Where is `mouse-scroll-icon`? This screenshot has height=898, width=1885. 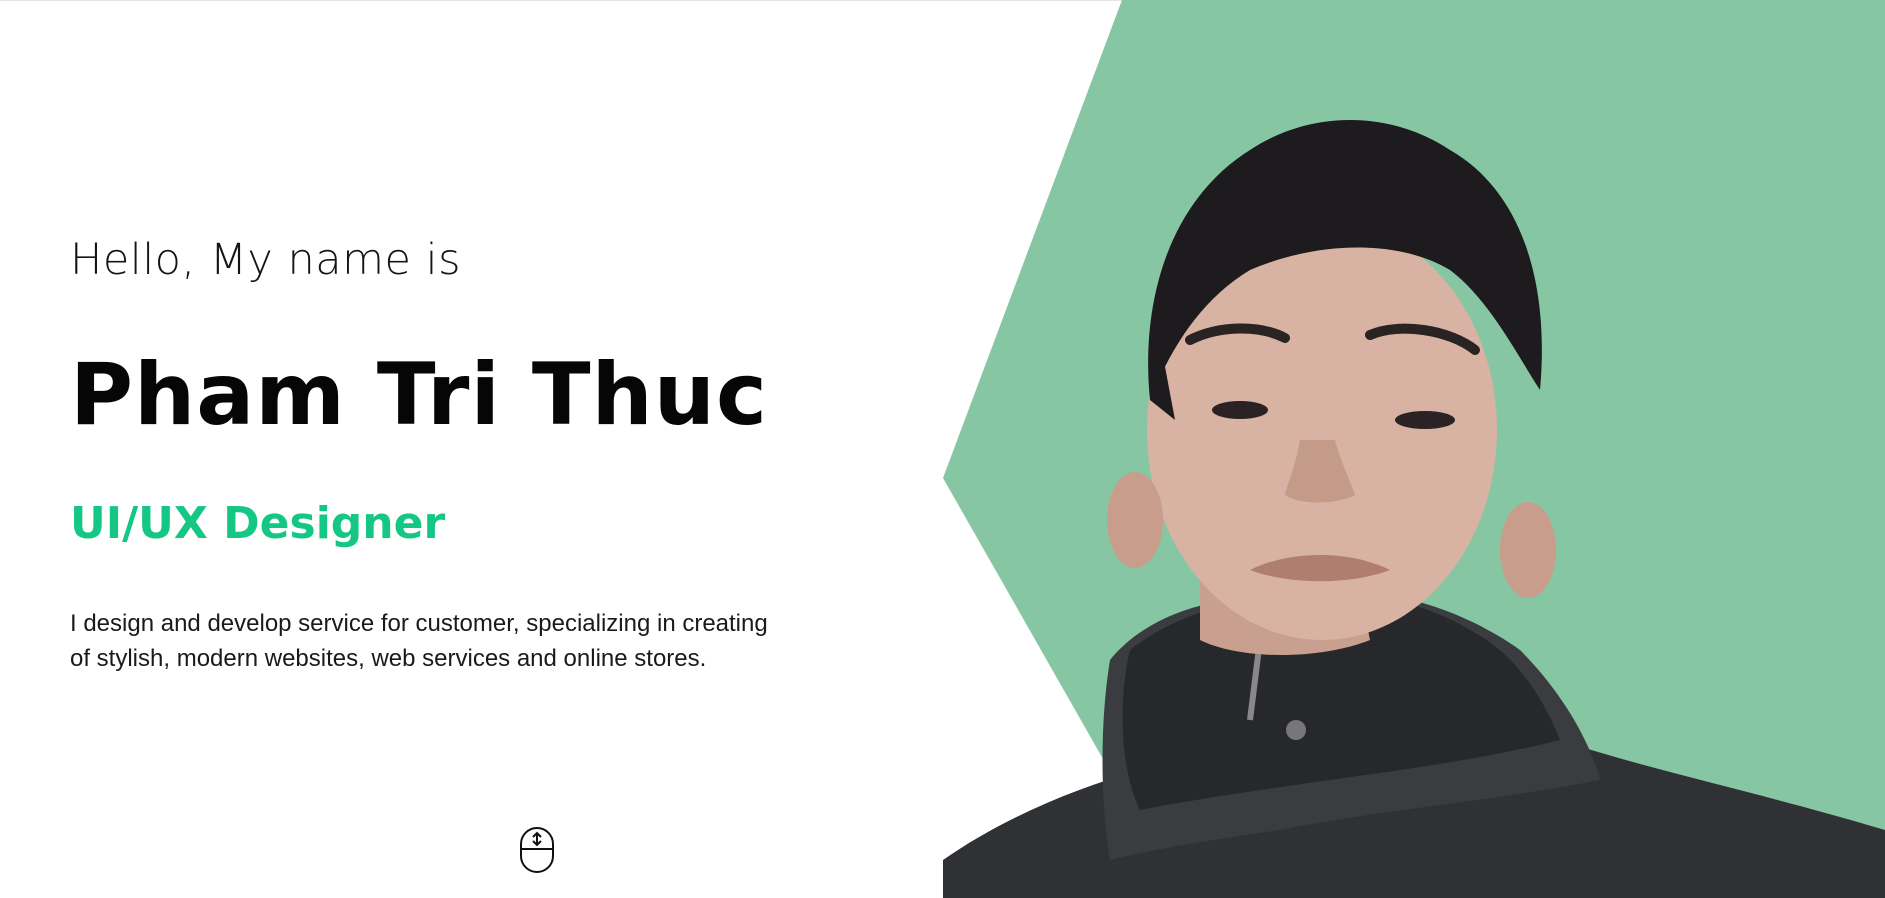 mouse-scroll-icon is located at coordinates (537, 850).